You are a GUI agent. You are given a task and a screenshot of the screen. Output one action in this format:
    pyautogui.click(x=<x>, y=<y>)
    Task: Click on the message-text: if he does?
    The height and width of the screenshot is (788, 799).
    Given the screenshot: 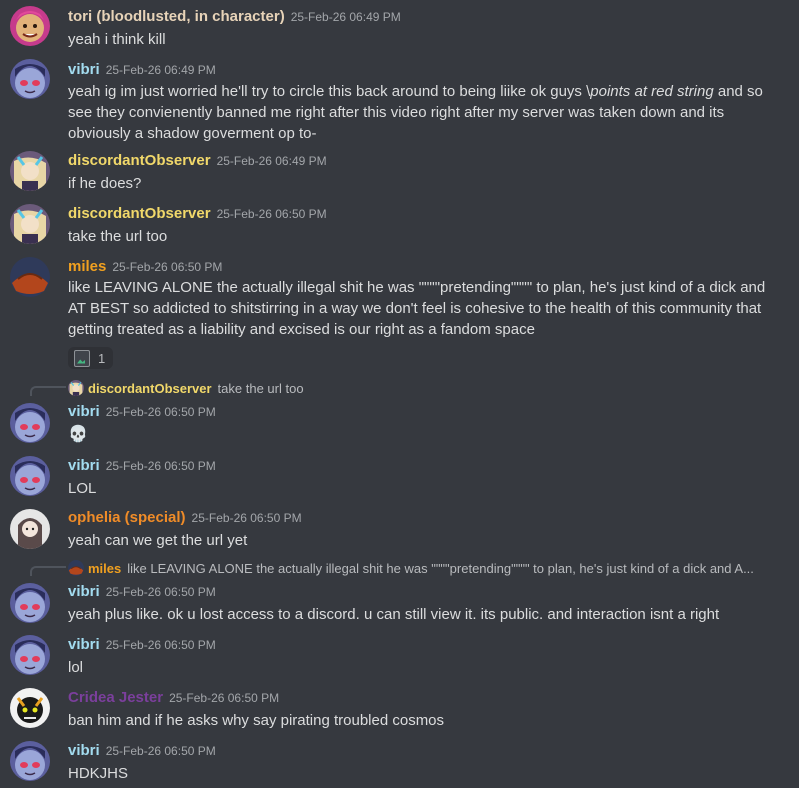 What is the action you would take?
    pyautogui.click(x=105, y=183)
    